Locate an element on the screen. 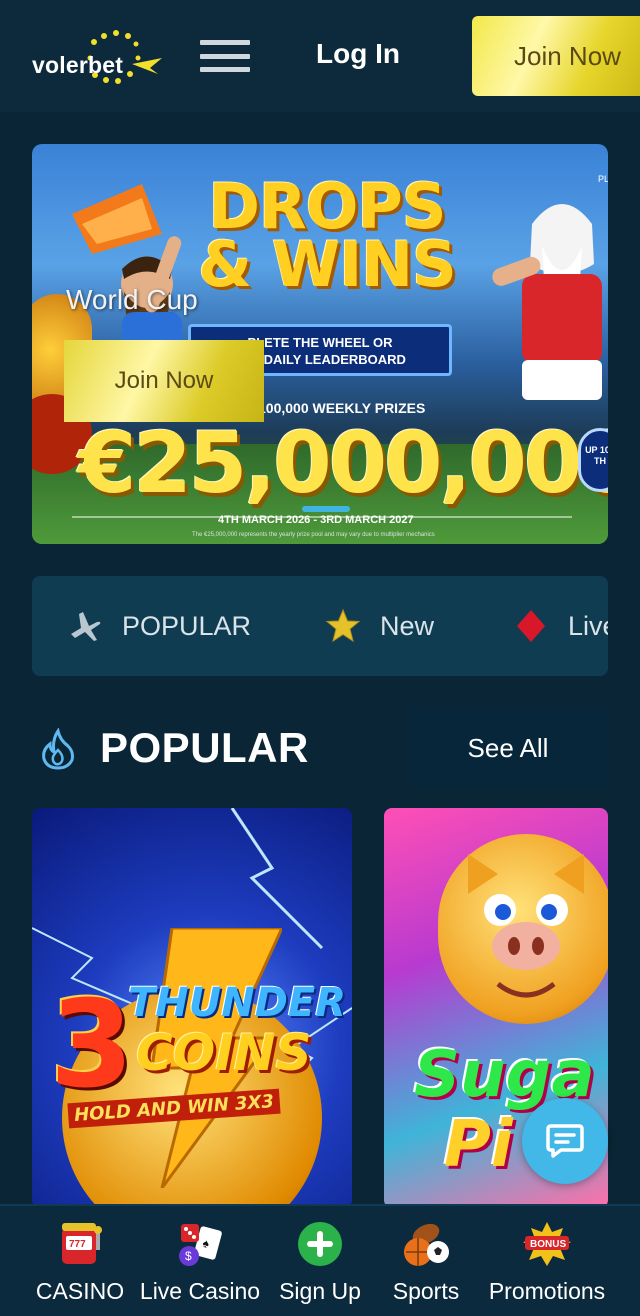 The width and height of the screenshot is (640, 1316). nav-item-sign-up: Sign Up is located at coordinates (320, 1261).